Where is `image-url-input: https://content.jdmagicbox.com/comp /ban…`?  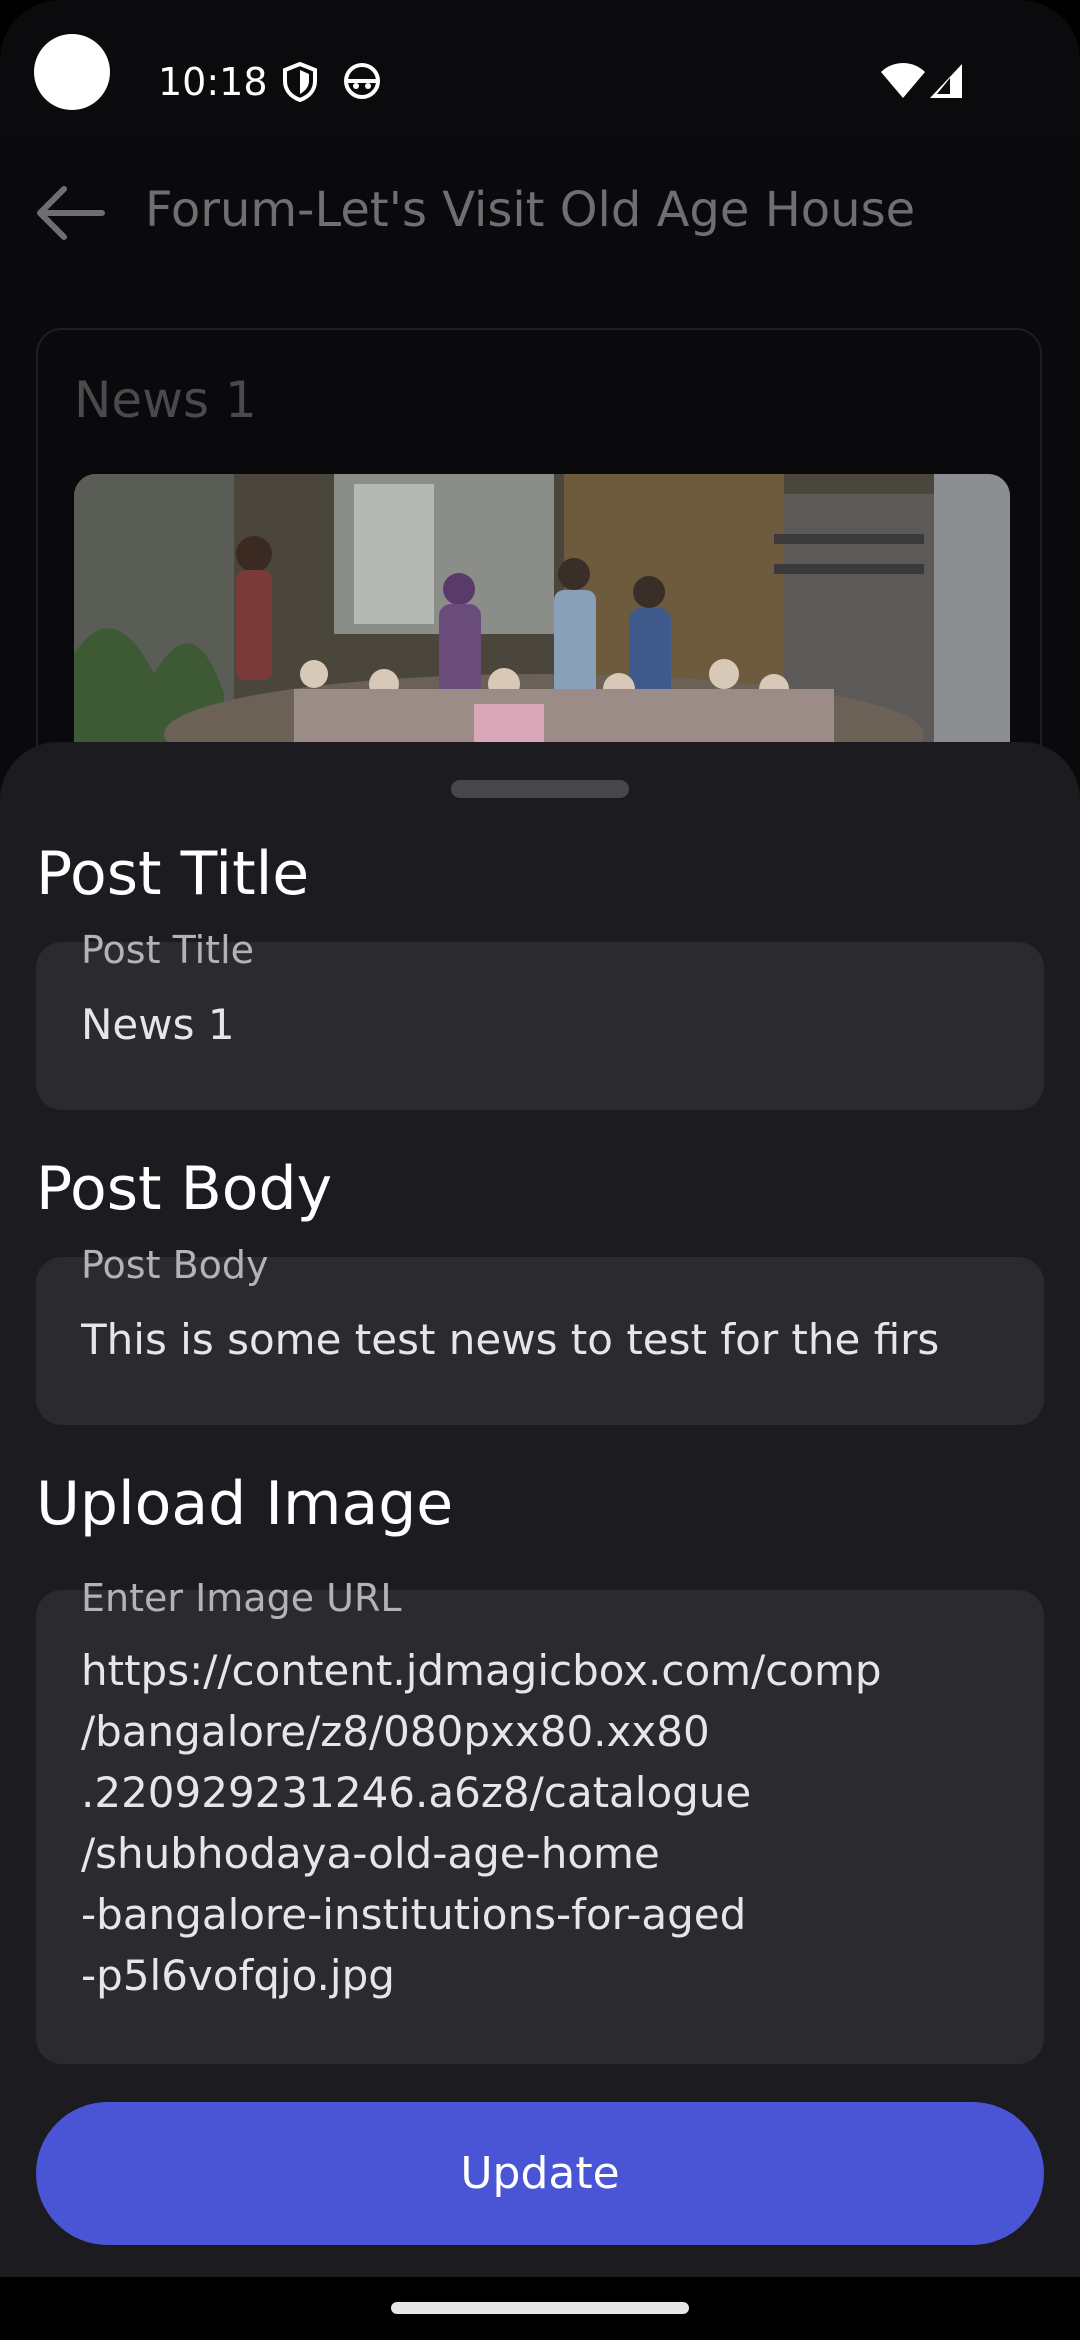
image-url-input: https://content.jdmagicbox.com/comp /ban… is located at coordinates (561, 1823).